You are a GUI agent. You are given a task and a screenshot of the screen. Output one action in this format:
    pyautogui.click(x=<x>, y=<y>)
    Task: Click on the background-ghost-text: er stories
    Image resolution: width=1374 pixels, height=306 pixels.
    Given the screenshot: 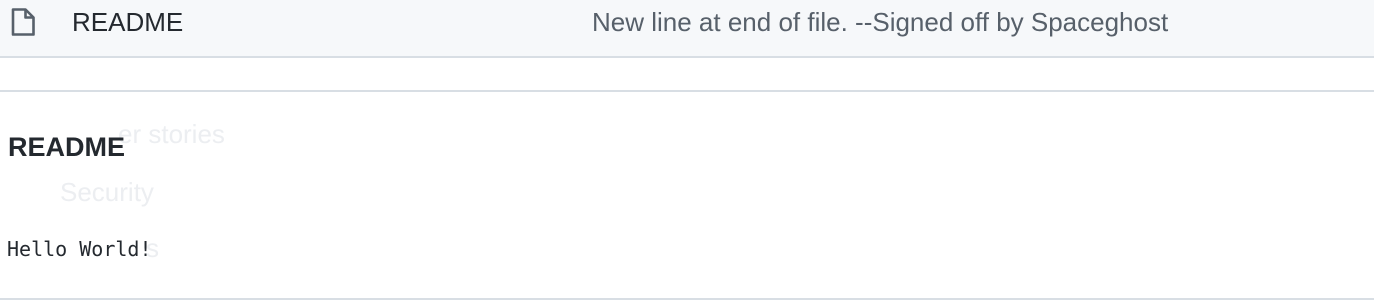 What is the action you would take?
    pyautogui.click(x=171, y=134)
    